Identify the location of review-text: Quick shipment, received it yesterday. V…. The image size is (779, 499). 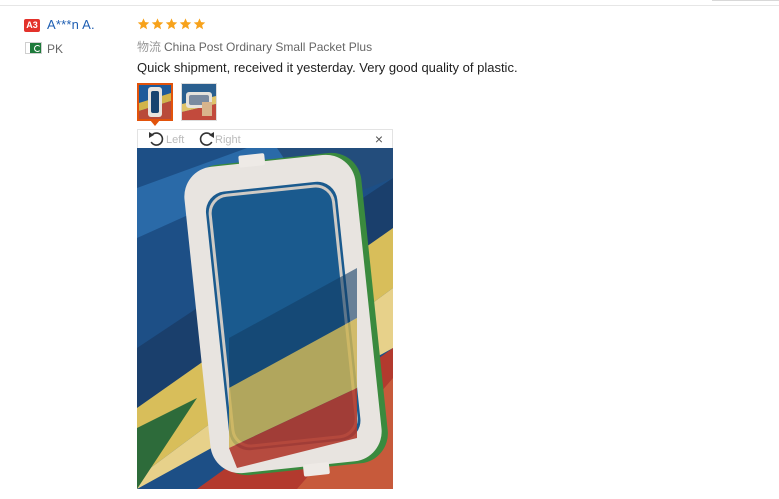
(327, 67).